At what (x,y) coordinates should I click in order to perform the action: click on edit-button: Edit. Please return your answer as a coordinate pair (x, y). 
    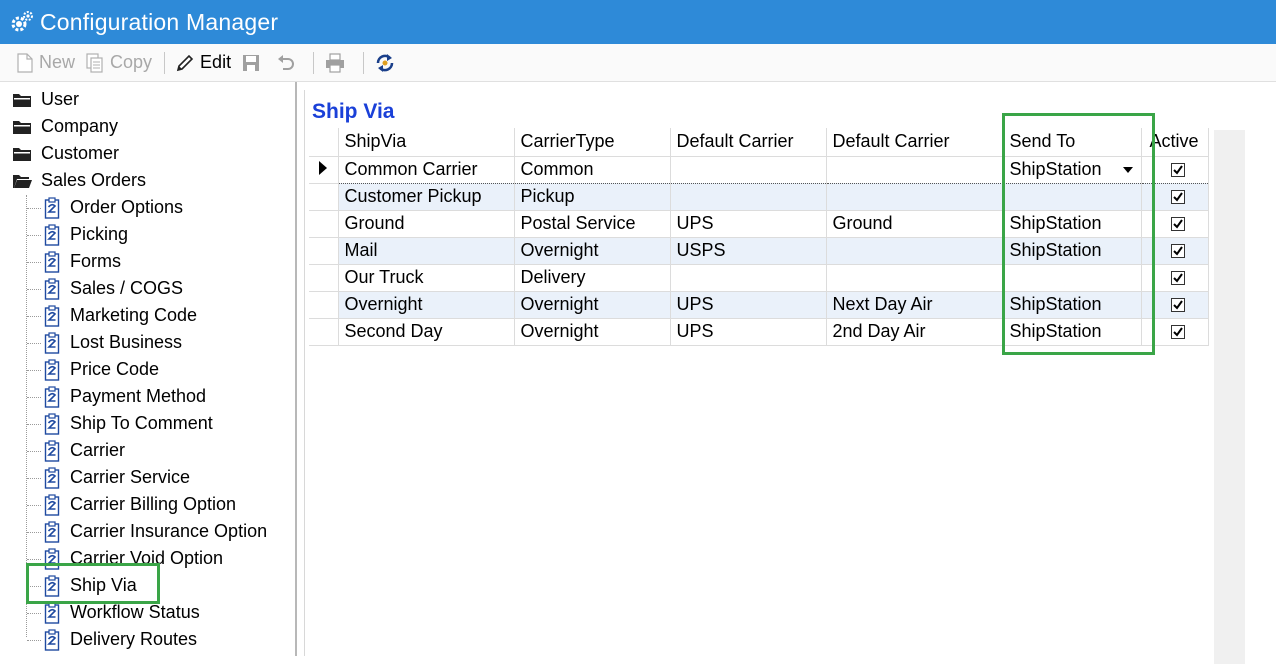
    Looking at the image, I should click on (203, 62).